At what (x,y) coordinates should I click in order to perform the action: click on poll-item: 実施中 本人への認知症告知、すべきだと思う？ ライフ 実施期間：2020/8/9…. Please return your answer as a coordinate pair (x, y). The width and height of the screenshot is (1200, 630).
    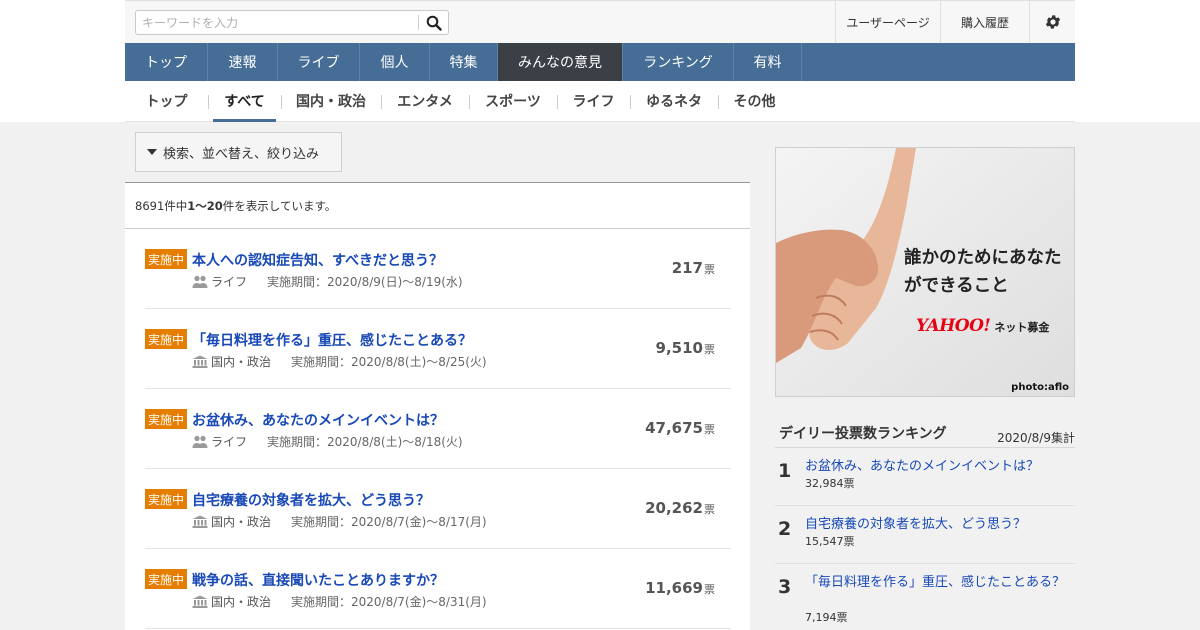
    Looking at the image, I should click on (438, 269).